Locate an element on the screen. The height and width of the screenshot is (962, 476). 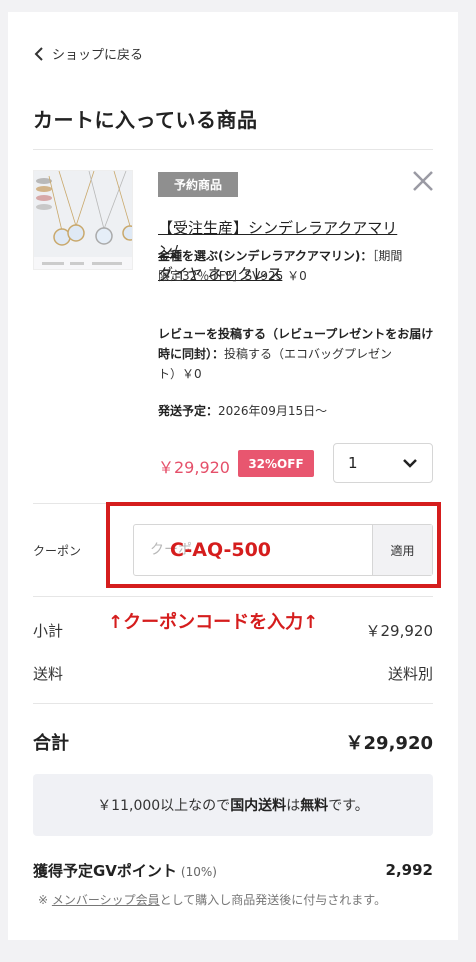
notice-text-d: 無料 is located at coordinates (314, 806).